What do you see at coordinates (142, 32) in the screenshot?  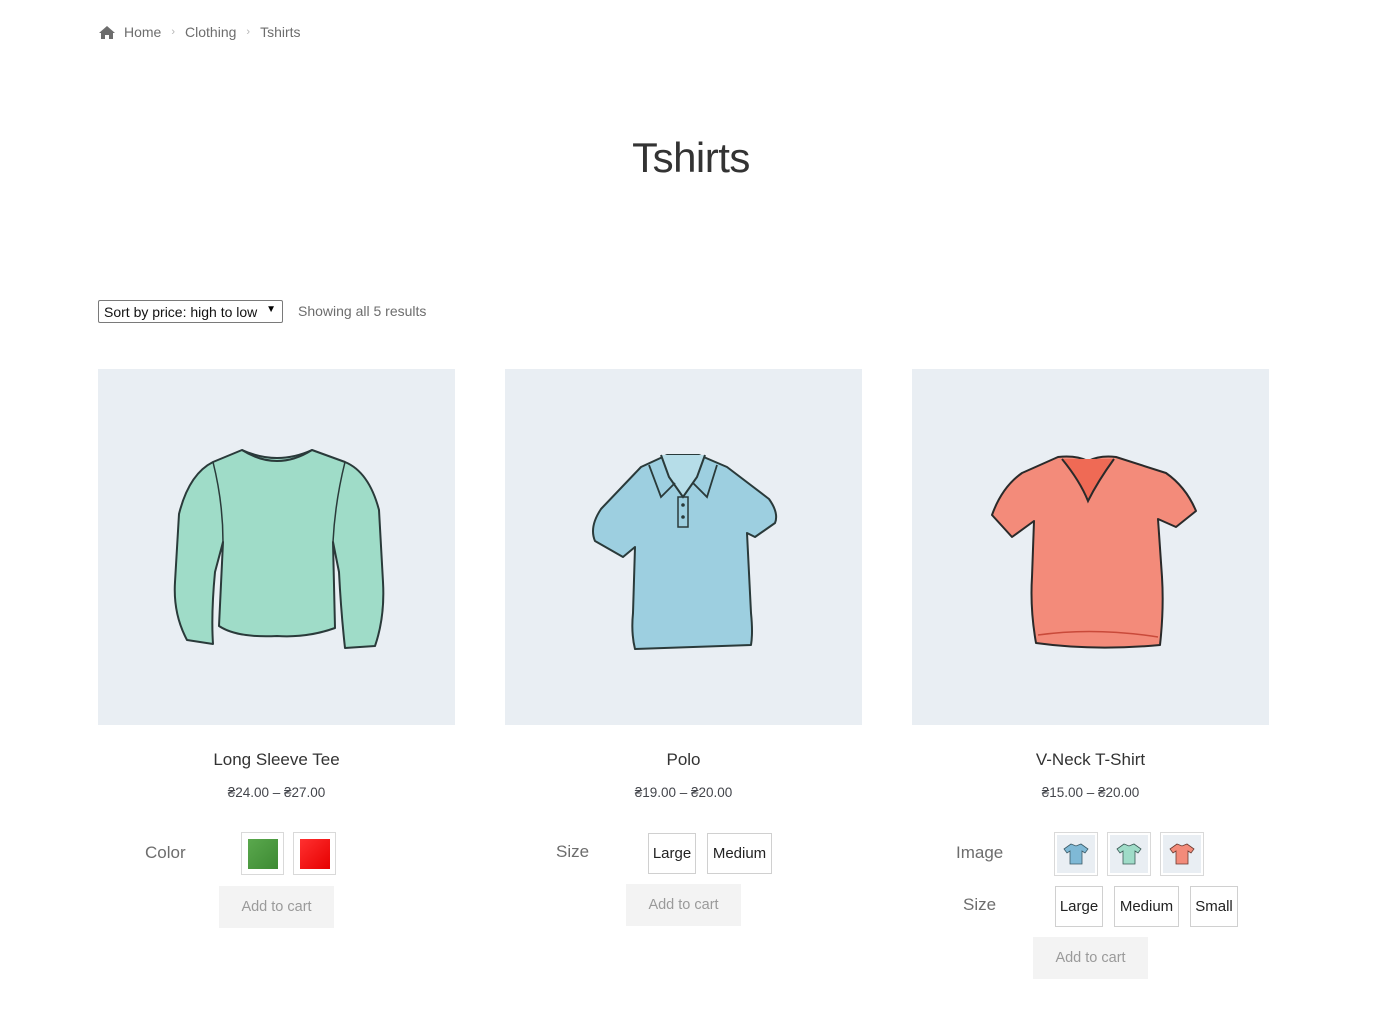 I see `breadcrumb-home-link: Home` at bounding box center [142, 32].